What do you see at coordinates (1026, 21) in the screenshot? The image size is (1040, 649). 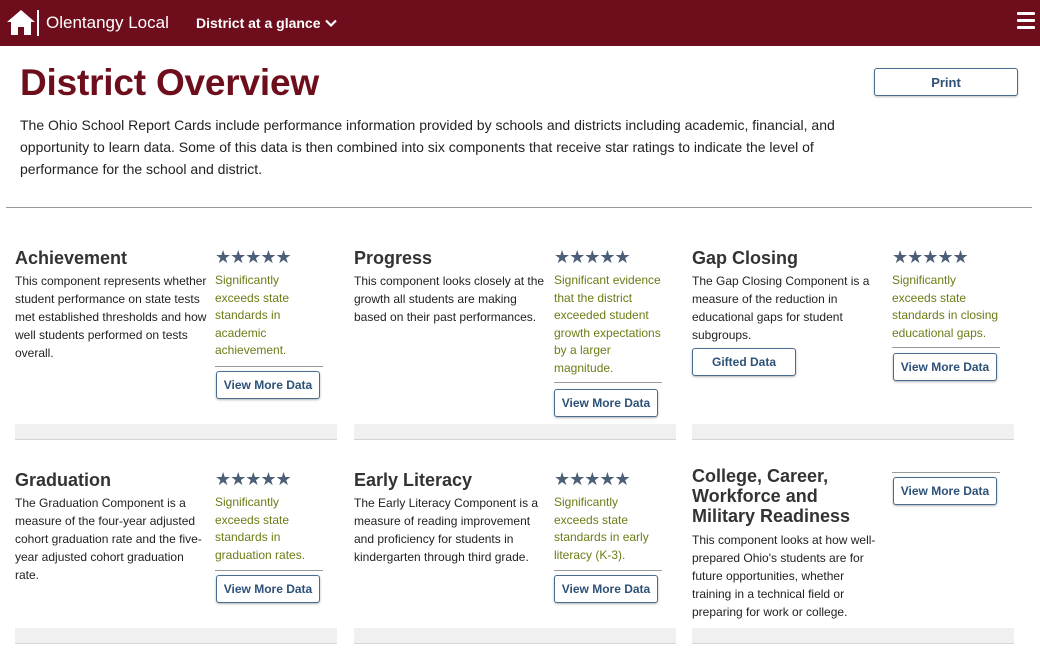 I see `hamburger-menu-icon` at bounding box center [1026, 21].